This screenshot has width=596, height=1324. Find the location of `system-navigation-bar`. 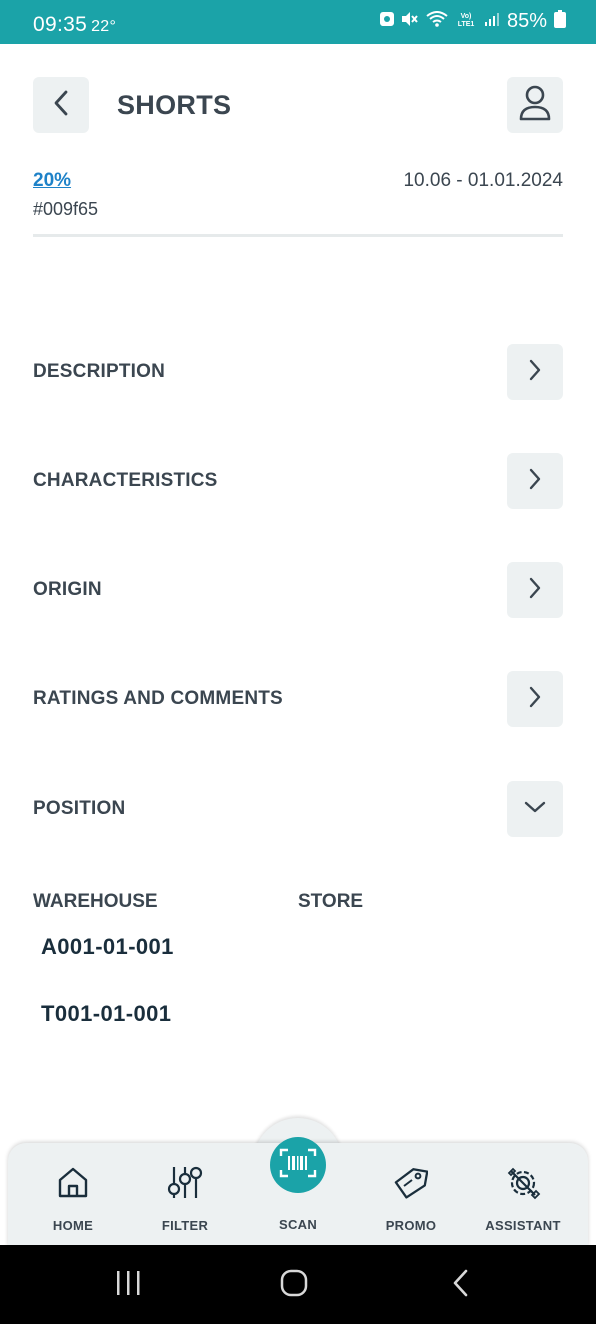

system-navigation-bar is located at coordinates (298, 1284).